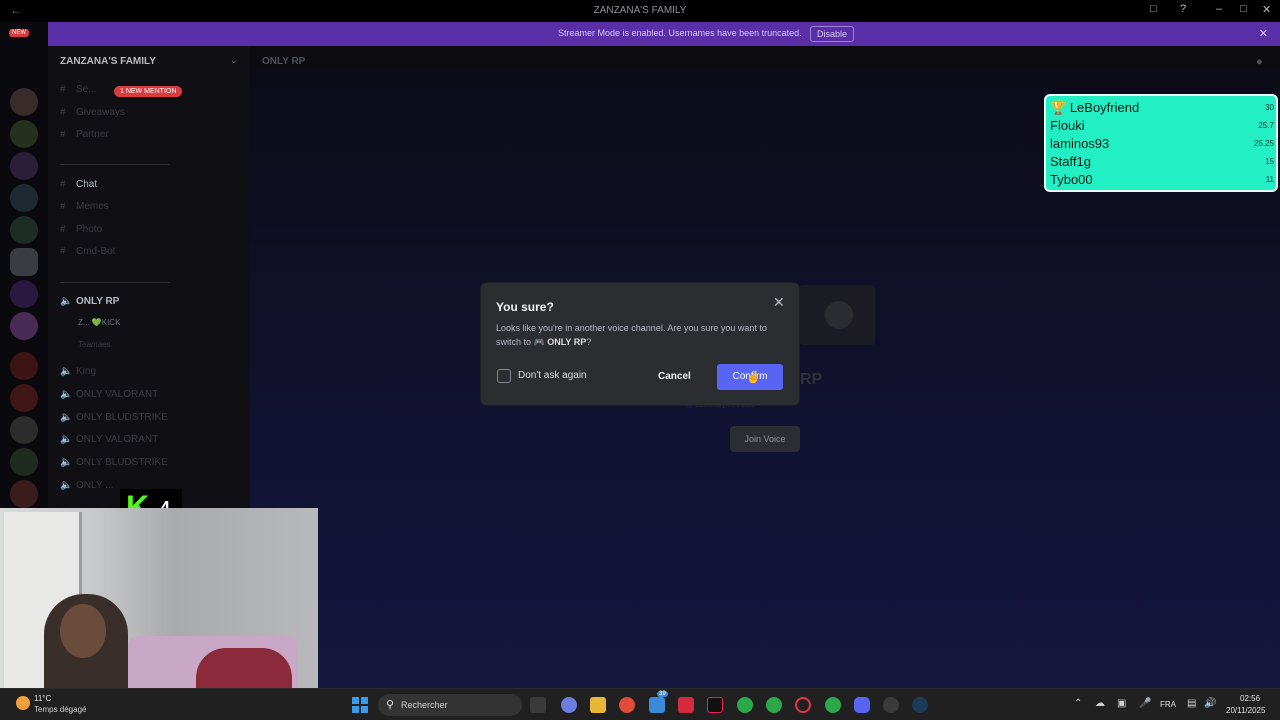  Describe the element at coordinates (832, 34) in the screenshot. I see `disable-streamer-mode-button: Disable` at that location.